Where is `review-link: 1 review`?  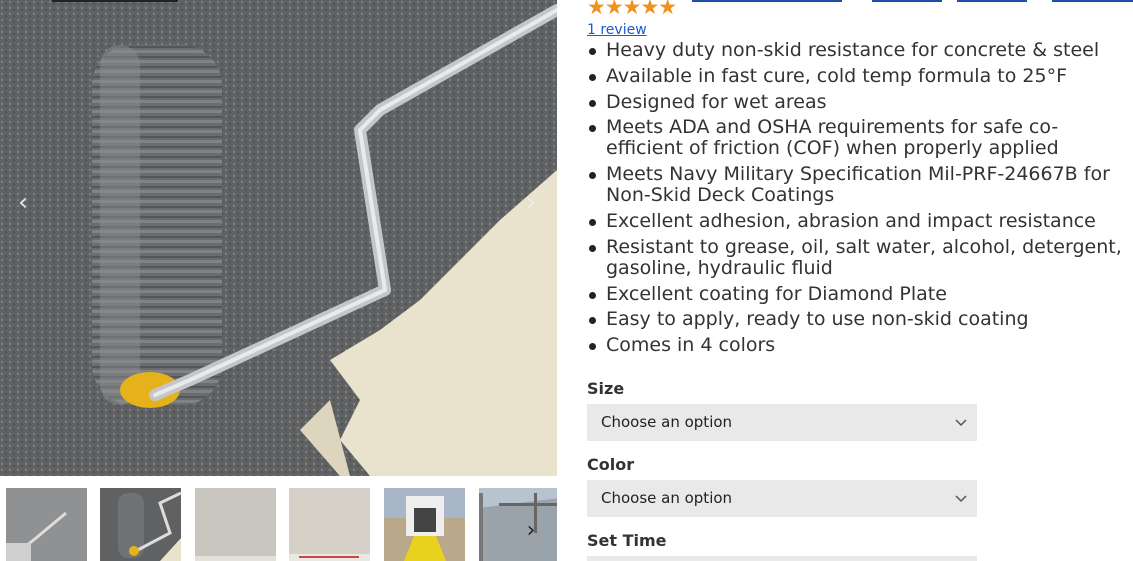
review-link: 1 review is located at coordinates (617, 30).